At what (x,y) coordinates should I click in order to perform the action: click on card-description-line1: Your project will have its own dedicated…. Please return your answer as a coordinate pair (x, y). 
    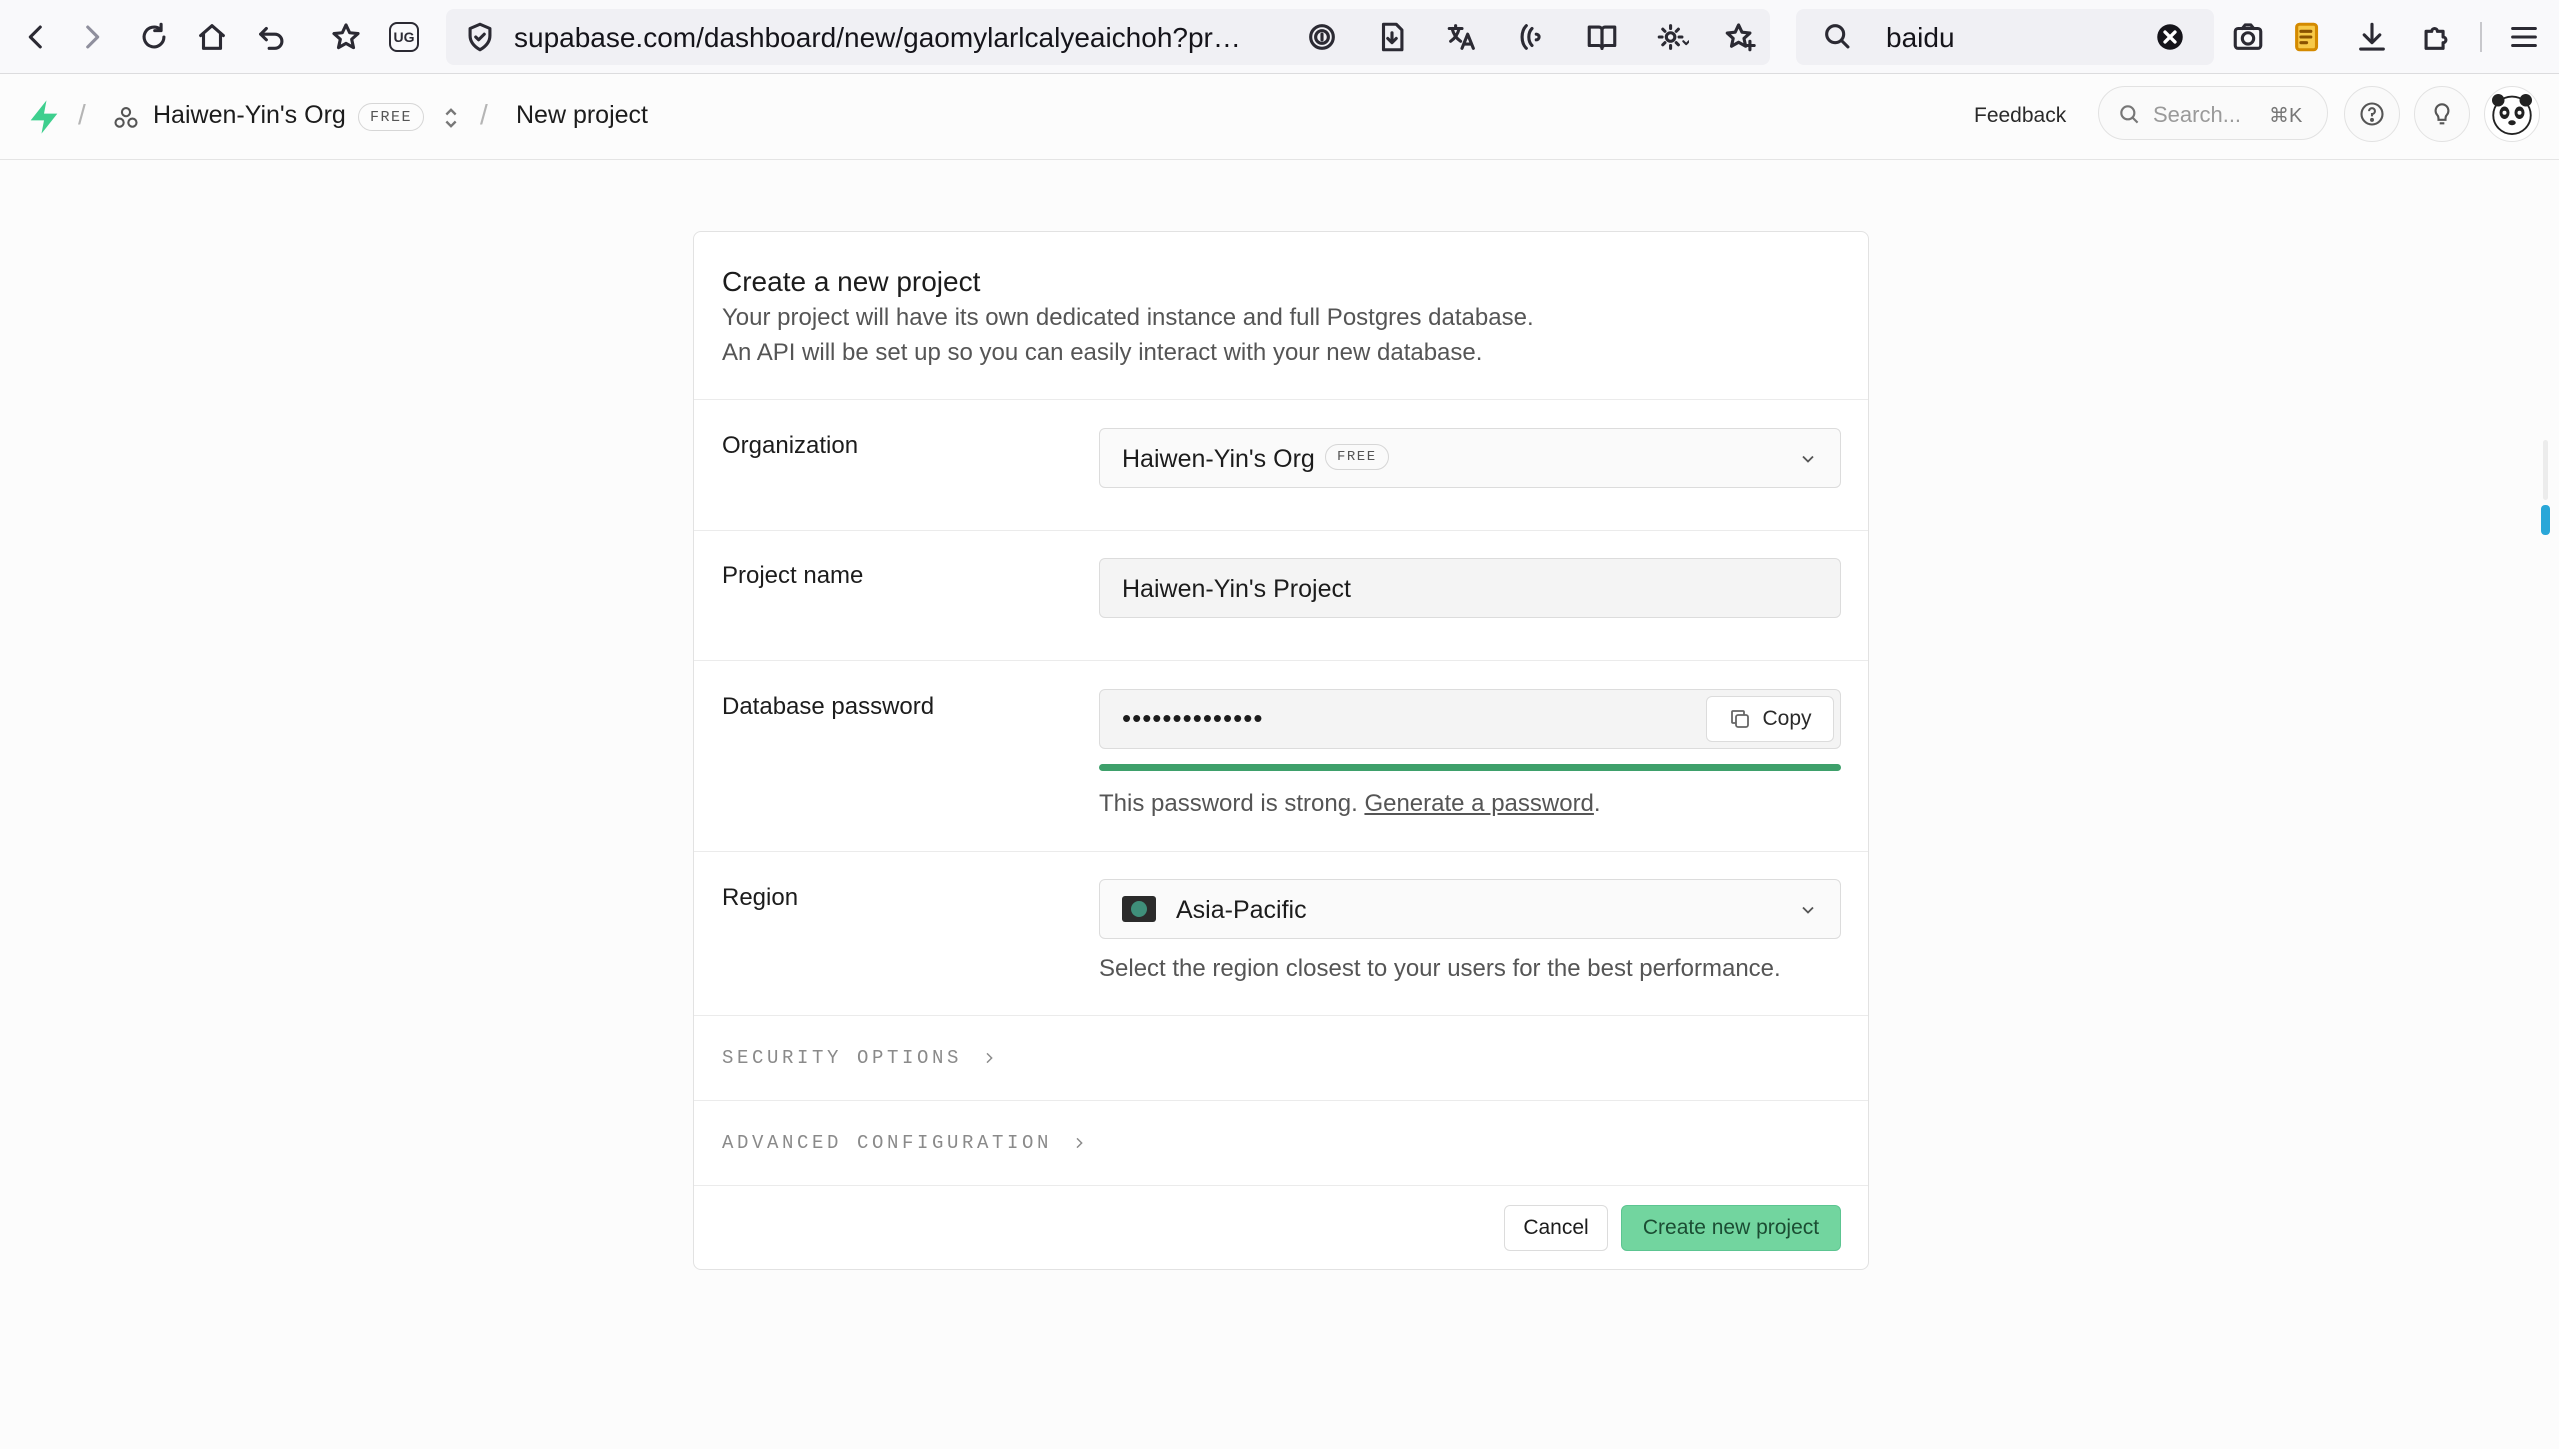
    Looking at the image, I should click on (1128, 317).